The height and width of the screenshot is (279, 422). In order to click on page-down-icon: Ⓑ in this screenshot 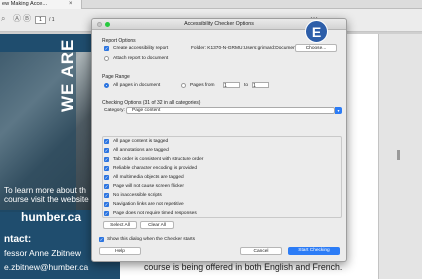, I will do `click(27, 19)`.